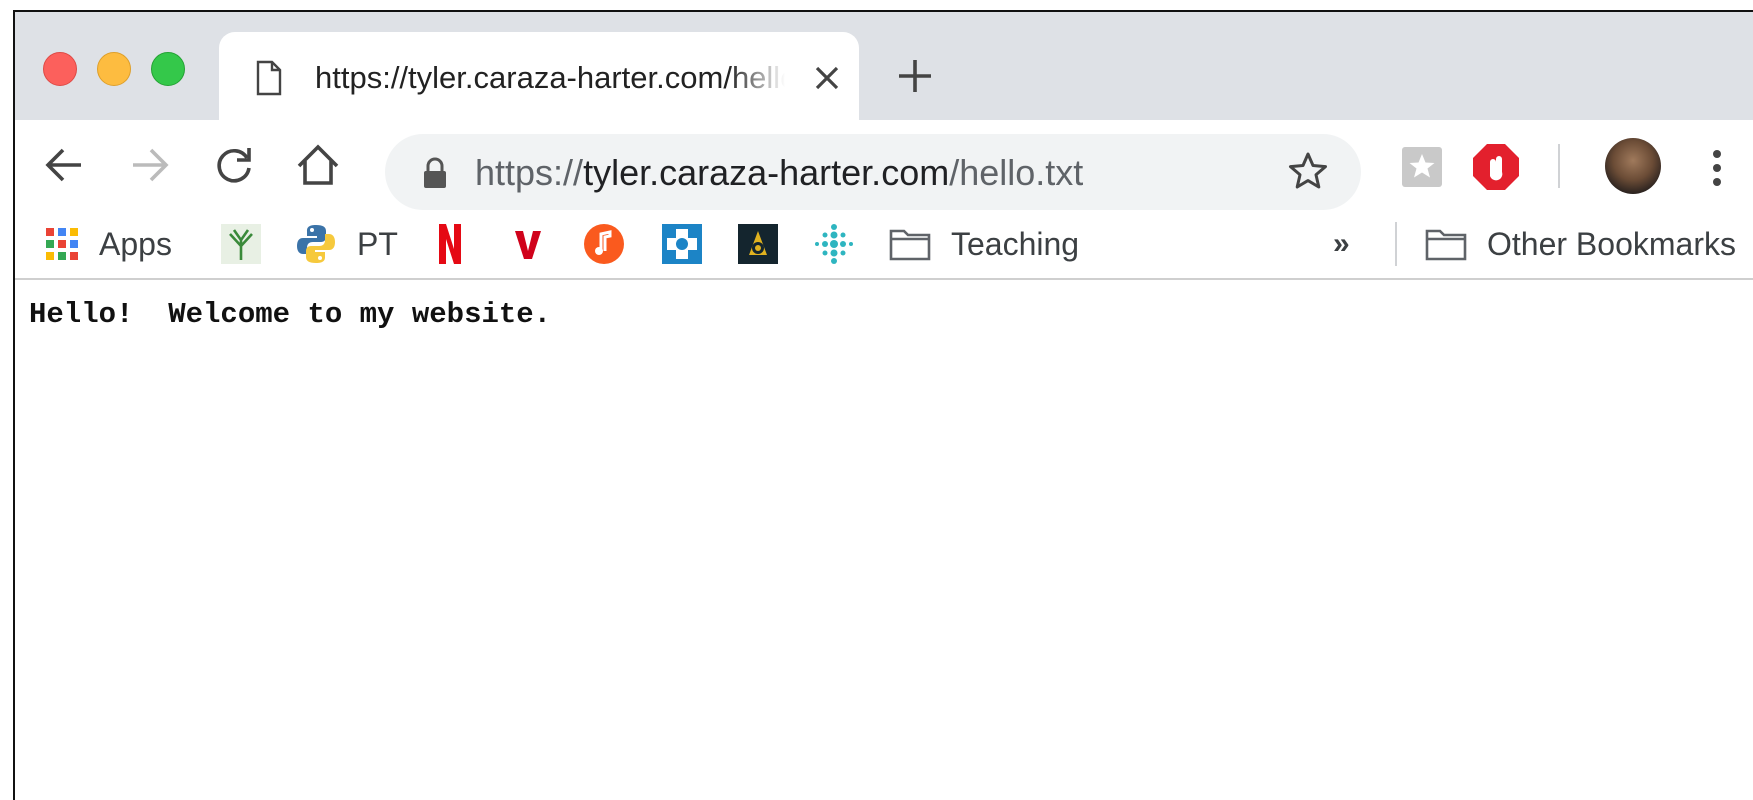 This screenshot has width=1753, height=800. I want to click on window-maximize-button, so click(168, 69).